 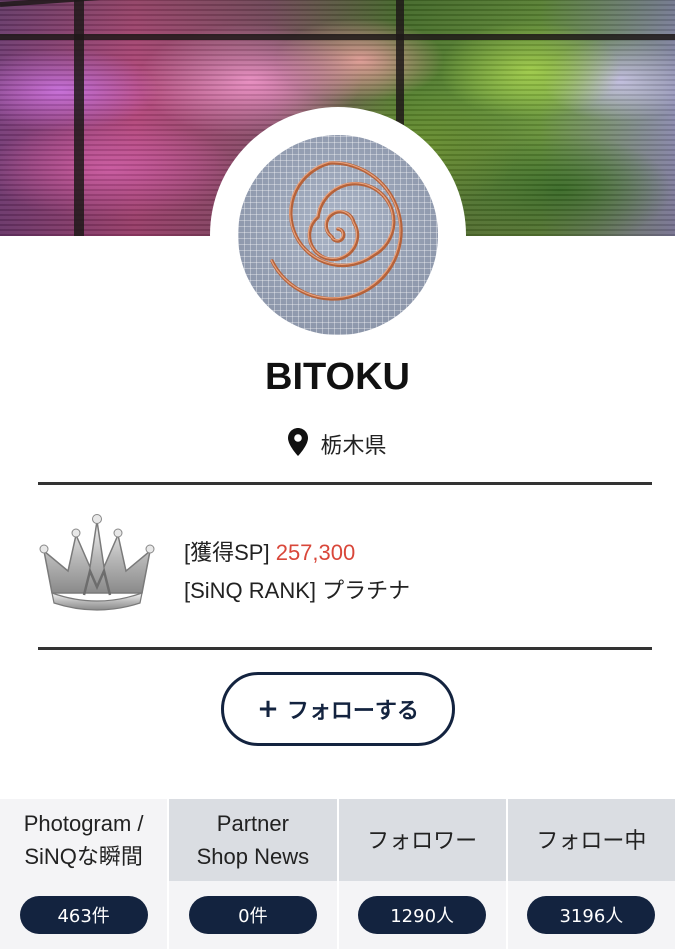 I want to click on count-badge: 3196人, so click(x=591, y=915).